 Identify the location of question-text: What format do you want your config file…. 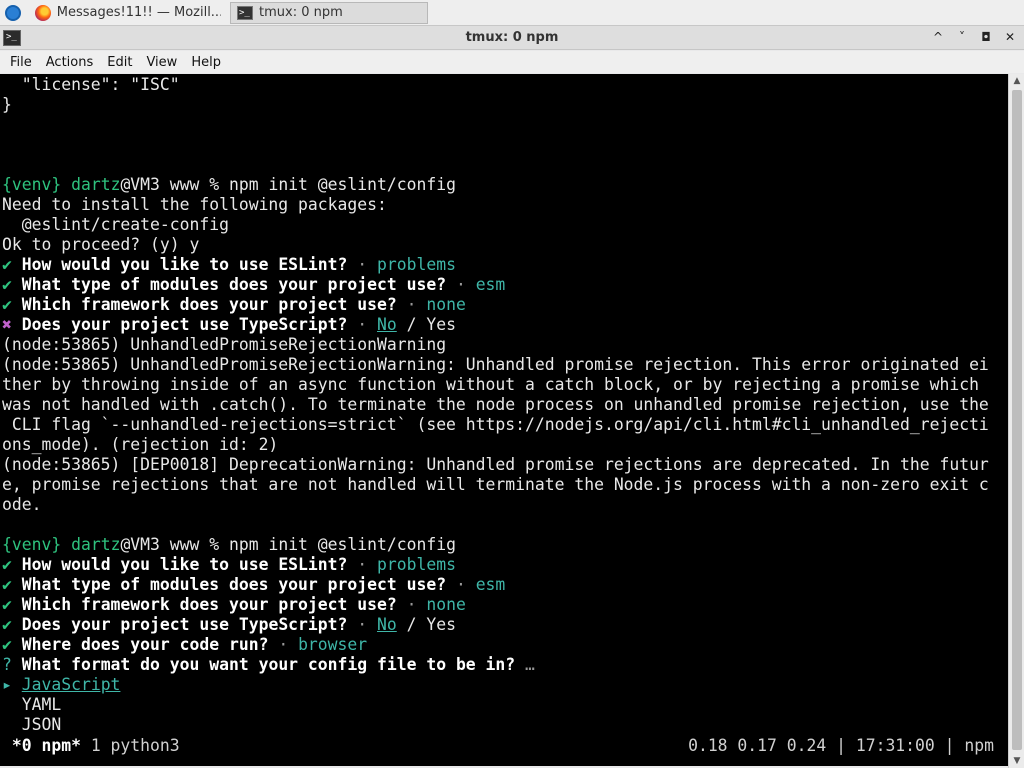
(268, 664).